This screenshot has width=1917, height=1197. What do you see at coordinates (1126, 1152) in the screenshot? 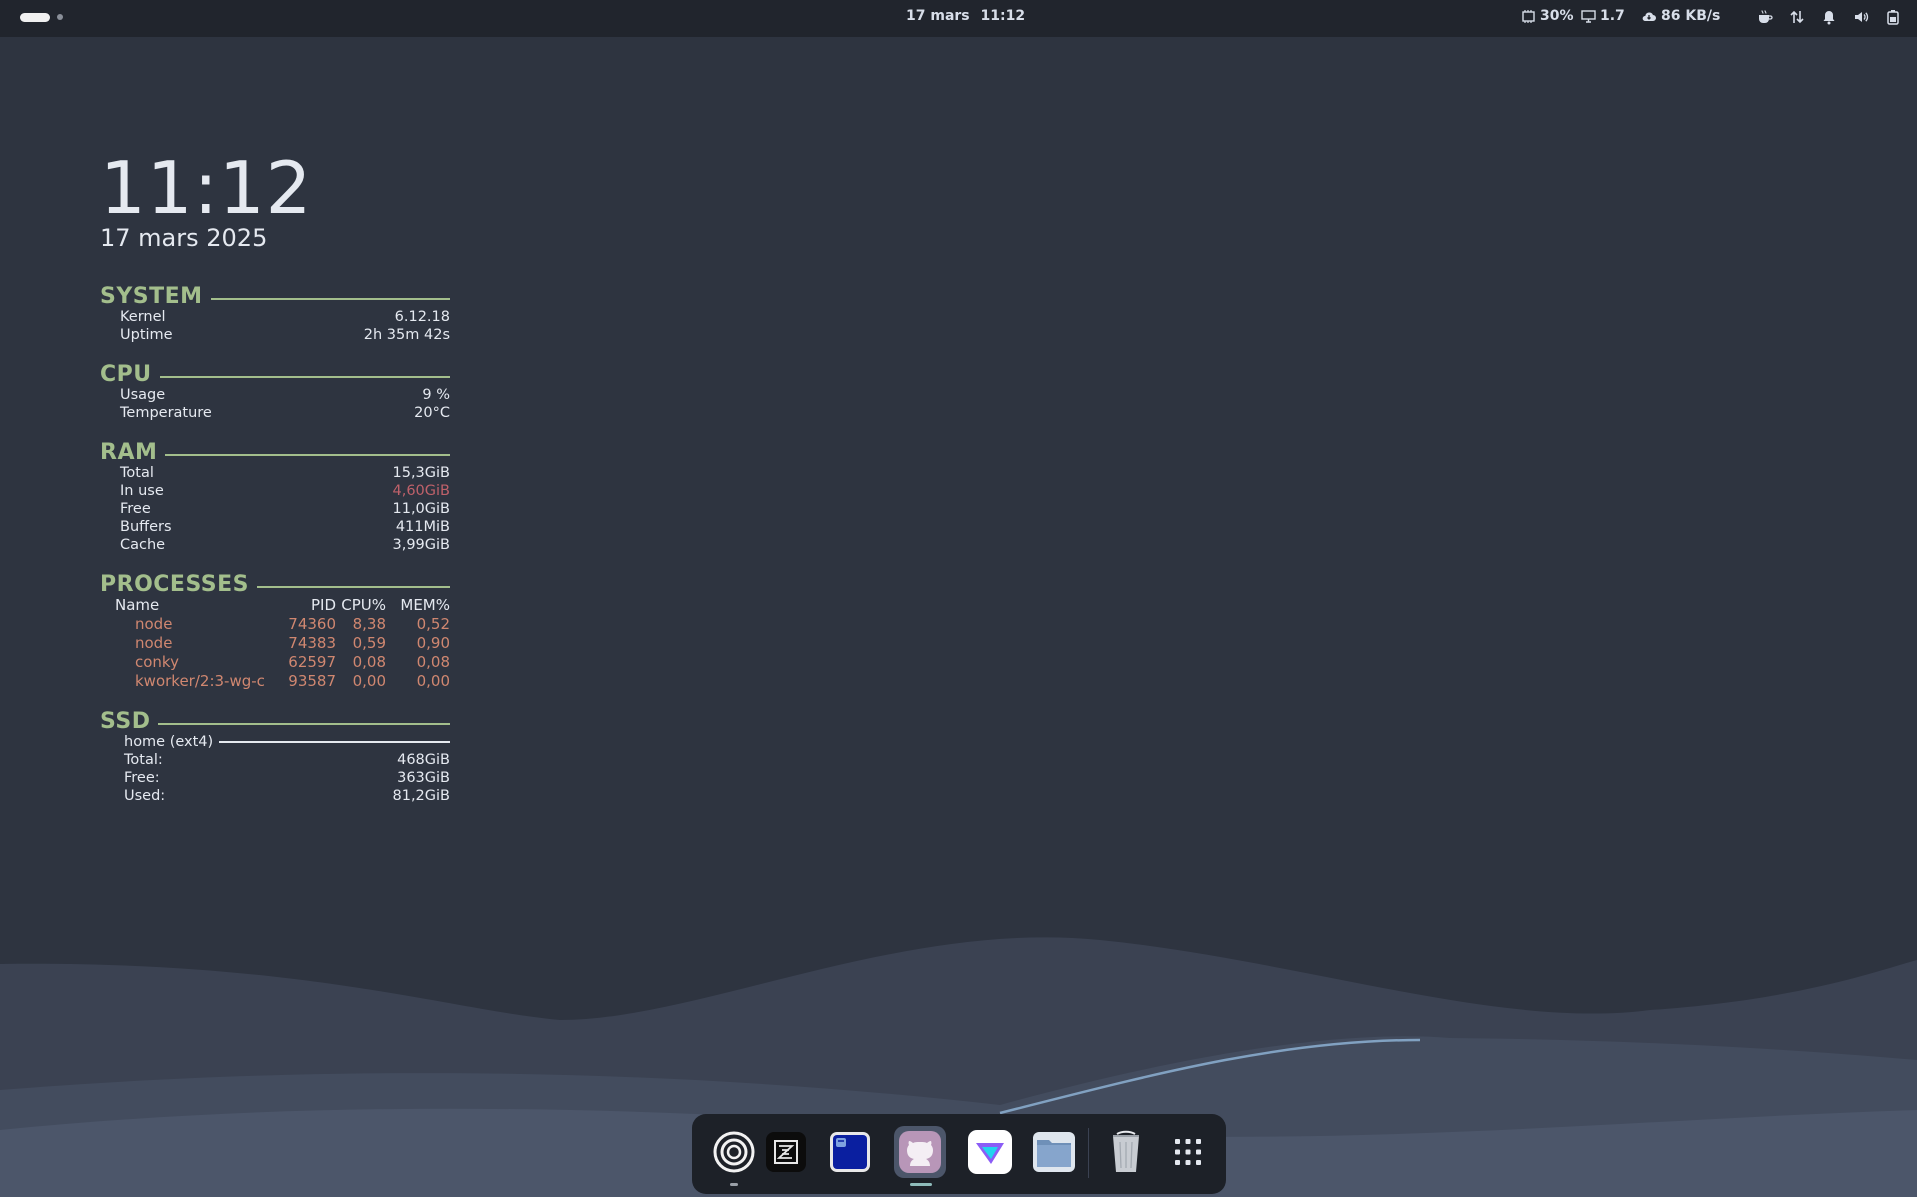
I see `trash-icon` at bounding box center [1126, 1152].